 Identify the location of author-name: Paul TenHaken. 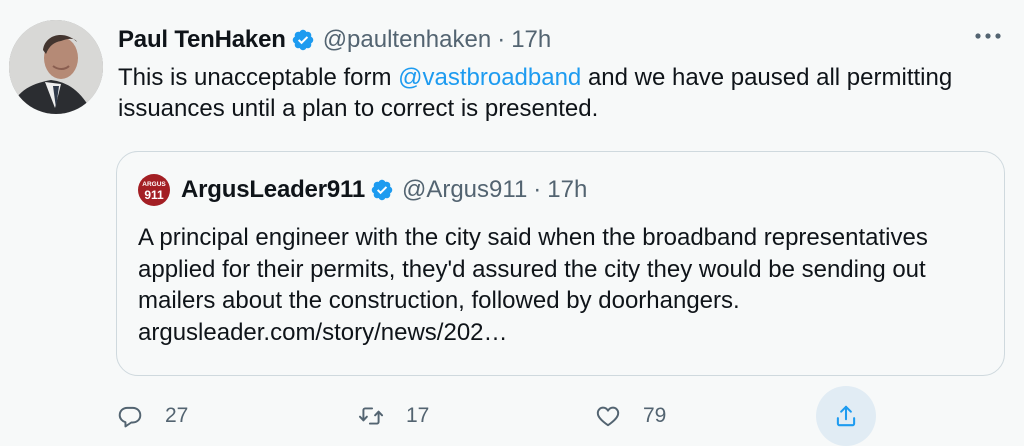
(202, 40).